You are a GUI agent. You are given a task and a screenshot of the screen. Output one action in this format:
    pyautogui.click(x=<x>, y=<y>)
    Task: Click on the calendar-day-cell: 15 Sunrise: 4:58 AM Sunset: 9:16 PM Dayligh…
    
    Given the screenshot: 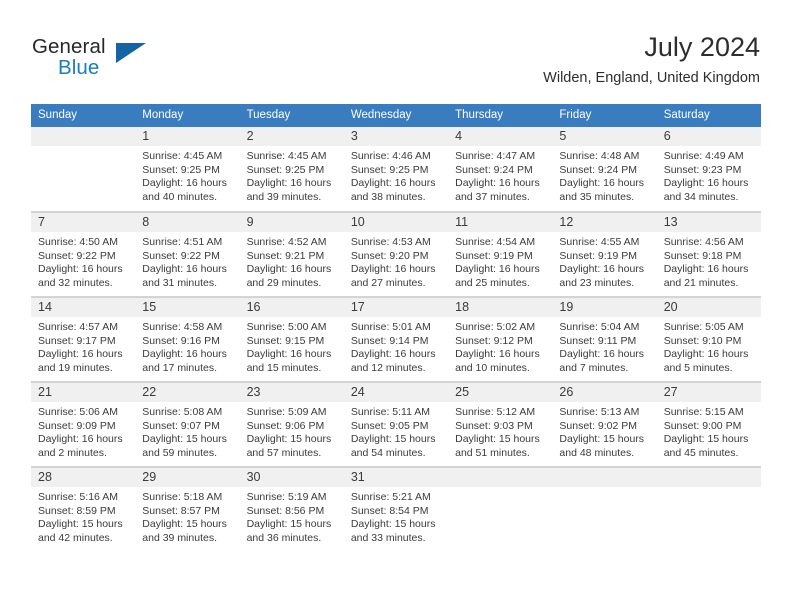 What is the action you would take?
    pyautogui.click(x=187, y=339)
    